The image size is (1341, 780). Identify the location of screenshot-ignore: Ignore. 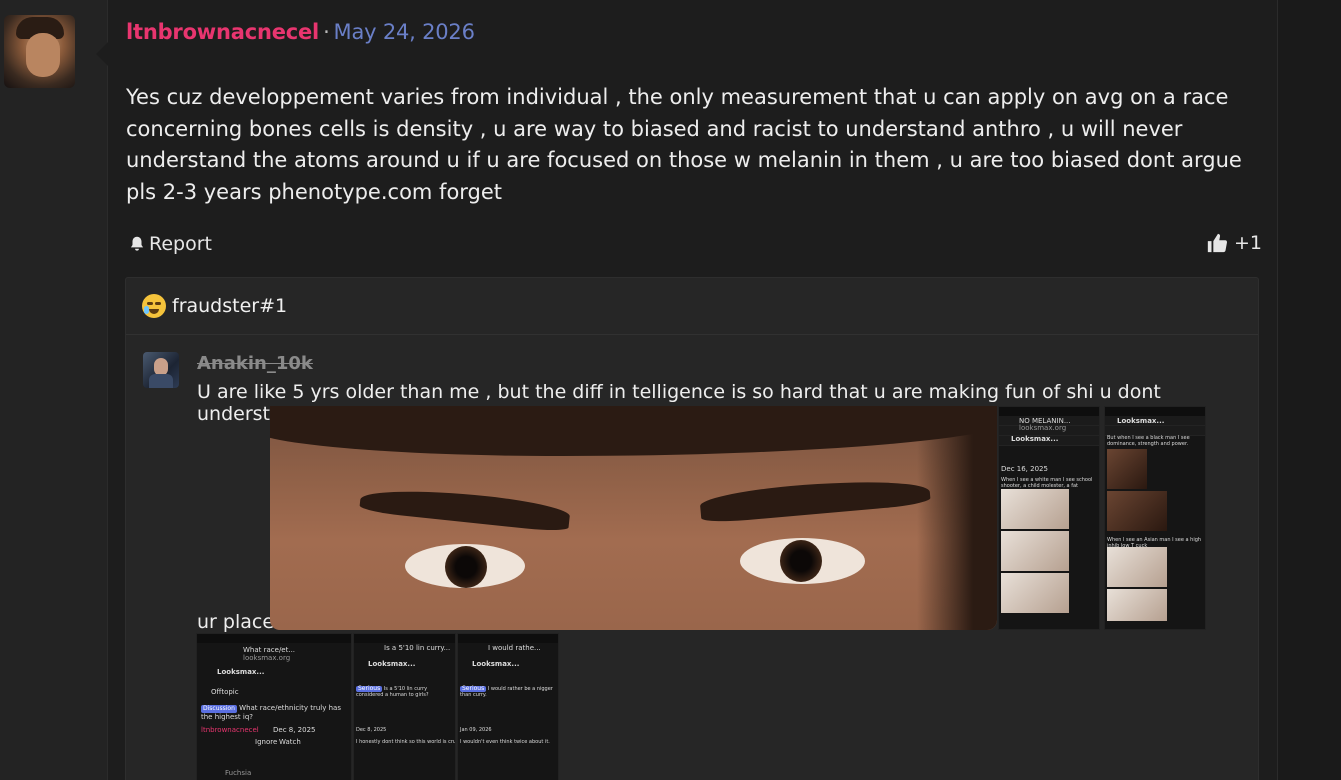
(266, 742).